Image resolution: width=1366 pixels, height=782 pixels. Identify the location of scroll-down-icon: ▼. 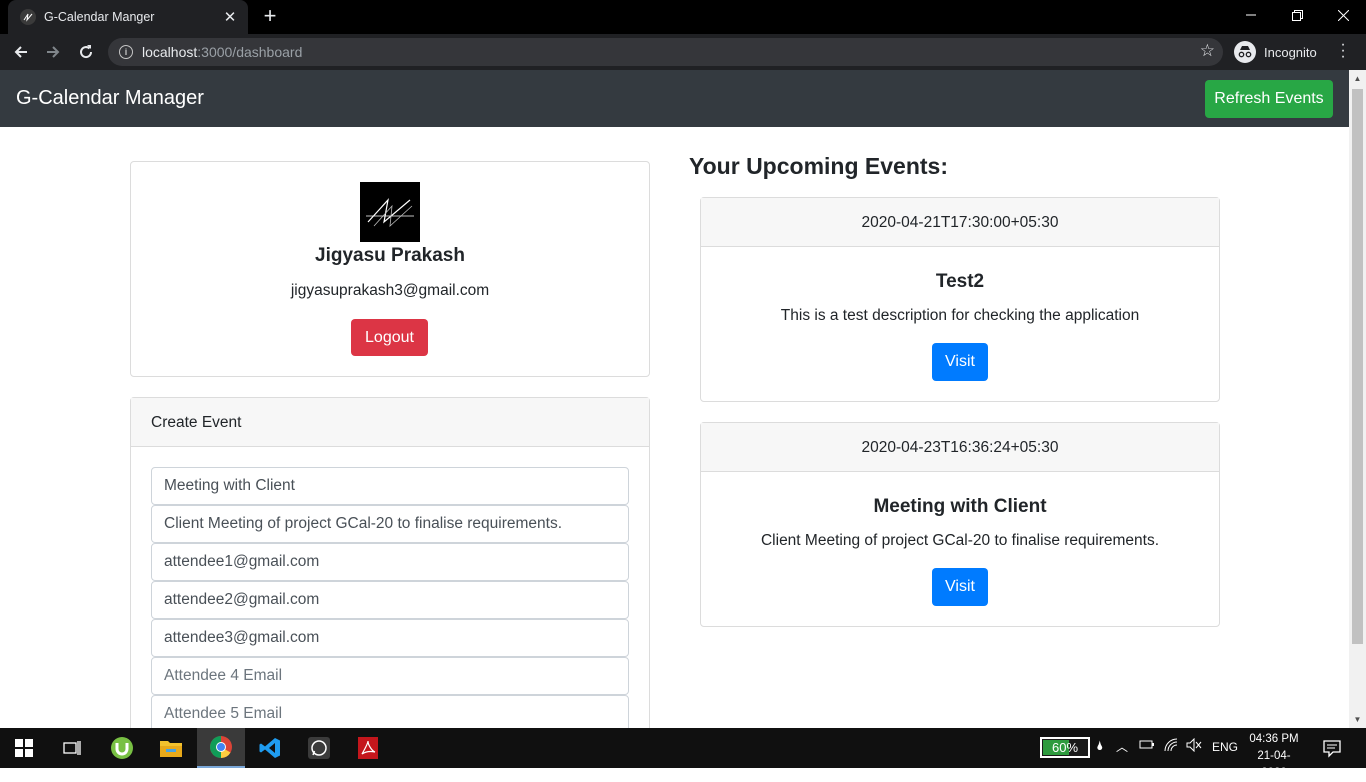
(1357, 719).